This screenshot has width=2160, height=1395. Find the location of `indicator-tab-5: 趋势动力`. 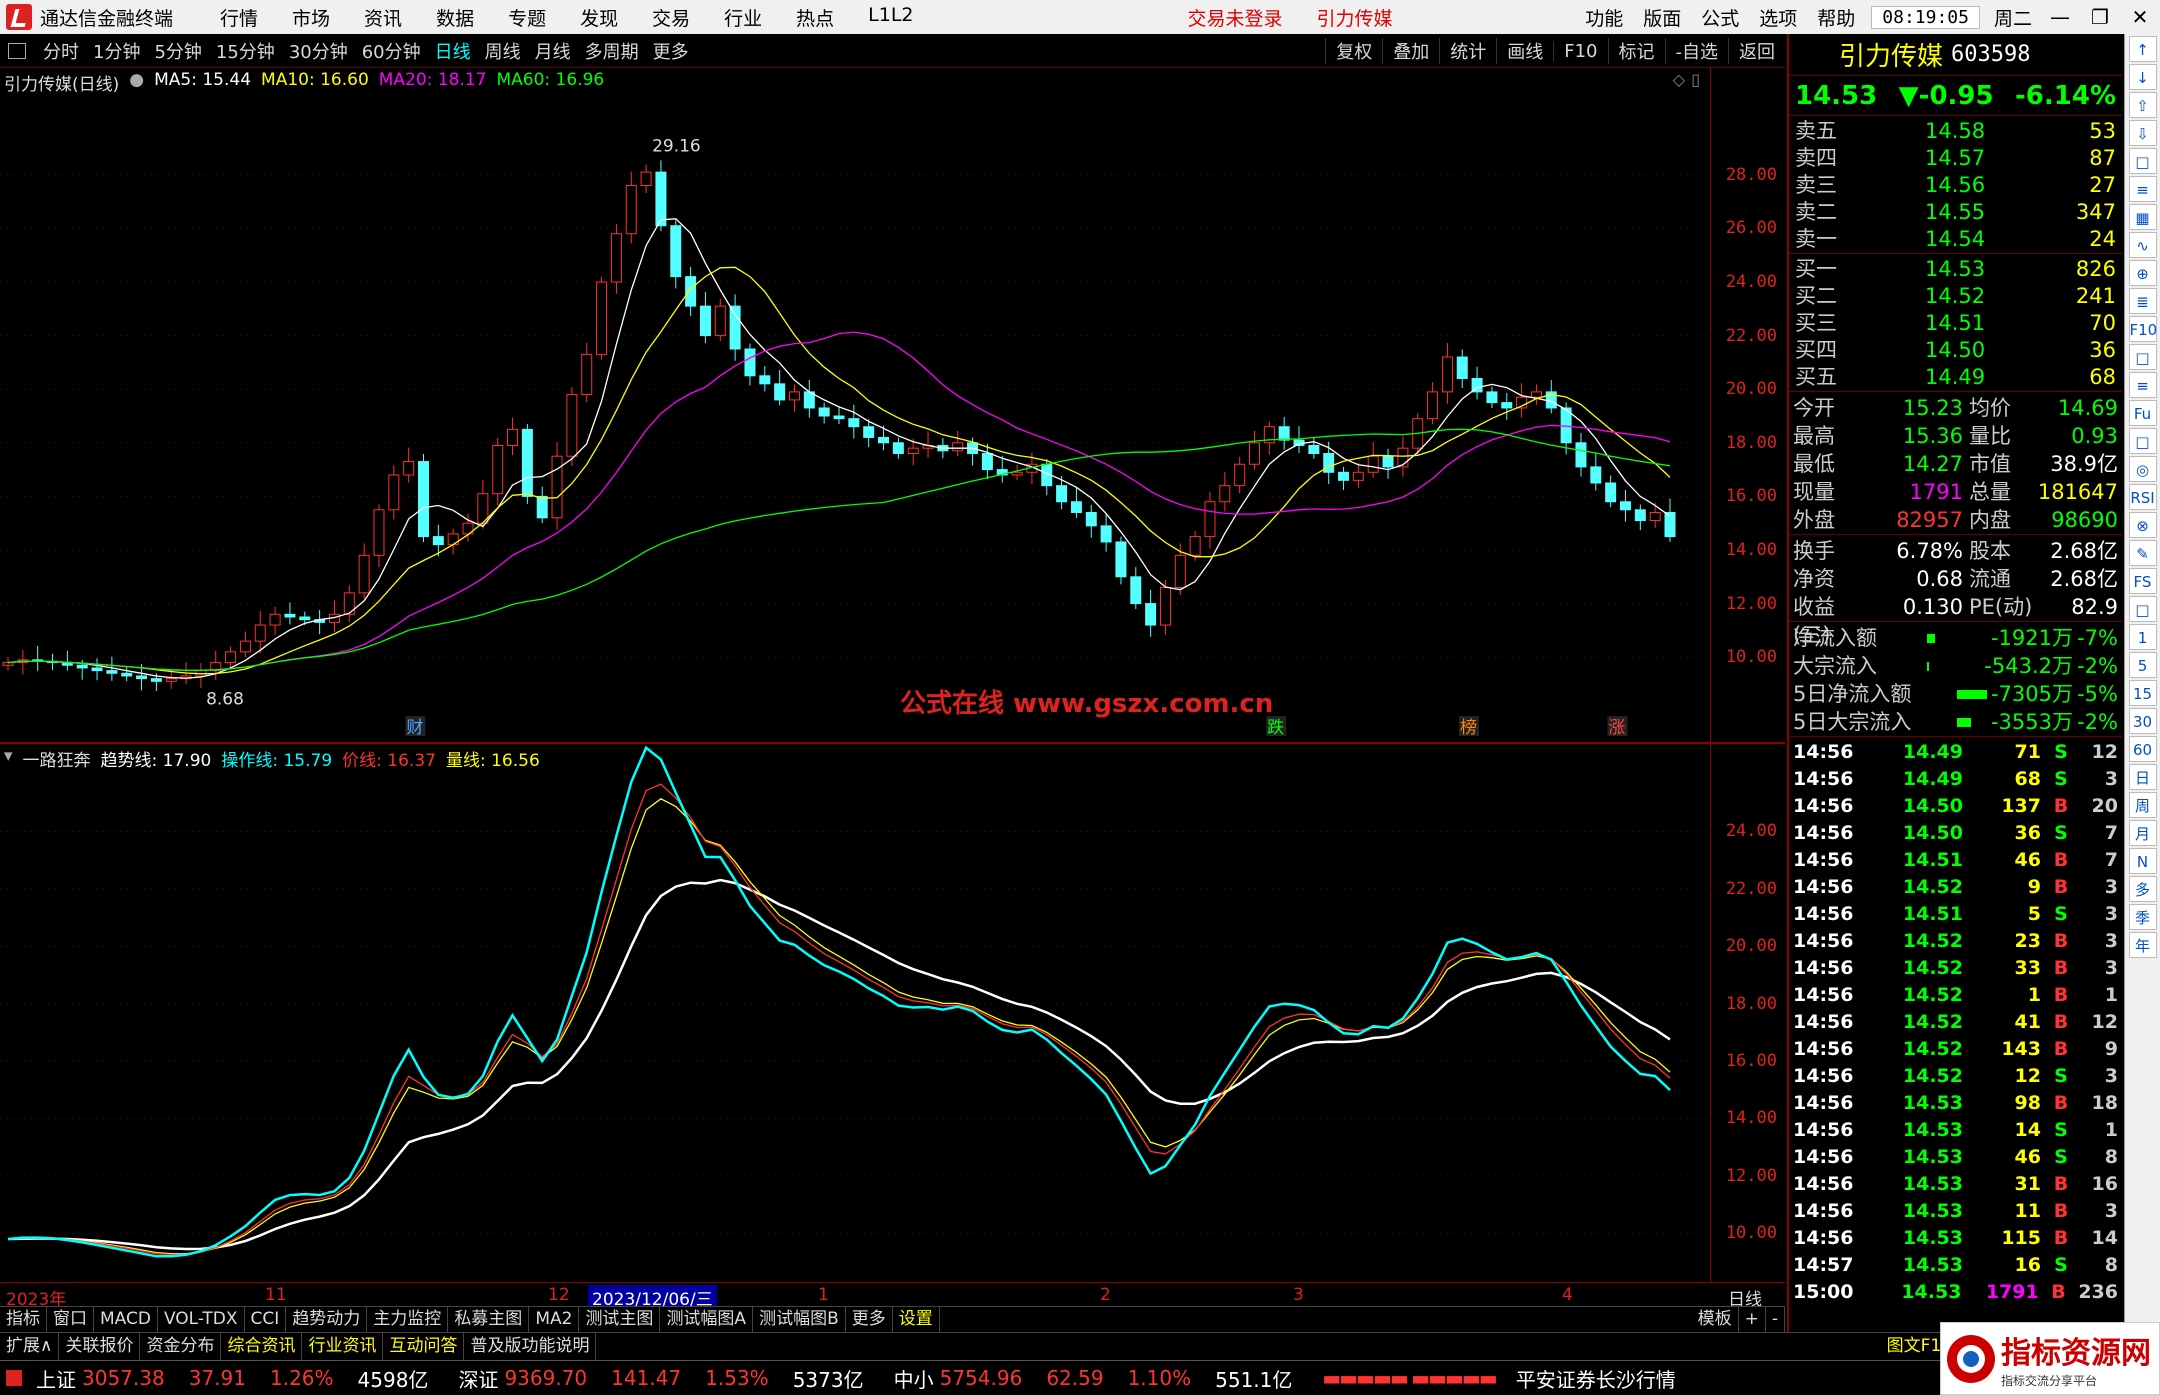

indicator-tab-5: 趋势动力 is located at coordinates (327, 1319).